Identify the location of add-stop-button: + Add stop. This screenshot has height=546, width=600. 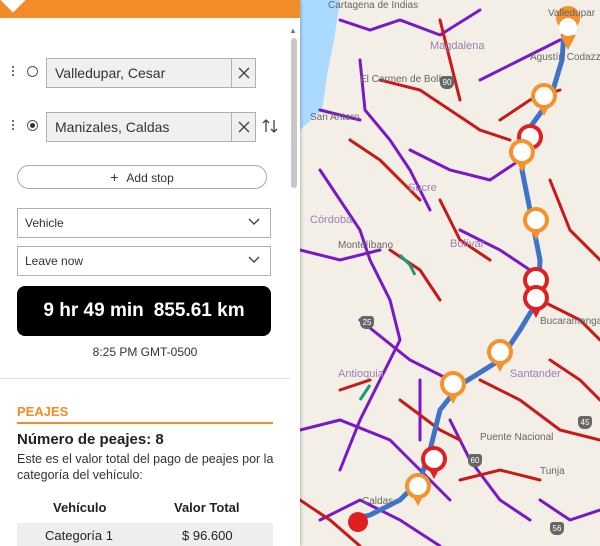
(142, 177).